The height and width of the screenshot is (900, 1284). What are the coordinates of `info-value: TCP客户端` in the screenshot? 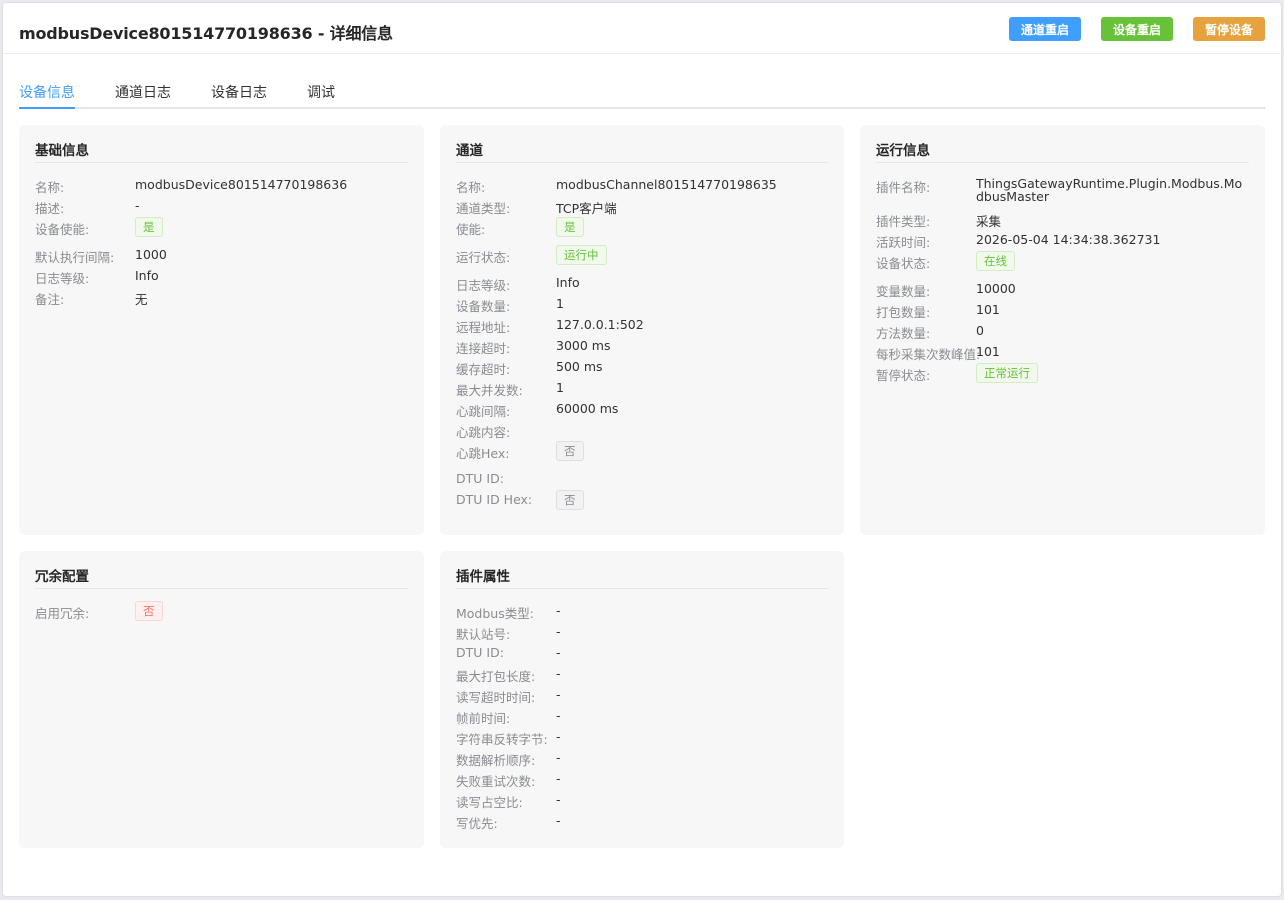 It's located at (586, 208).